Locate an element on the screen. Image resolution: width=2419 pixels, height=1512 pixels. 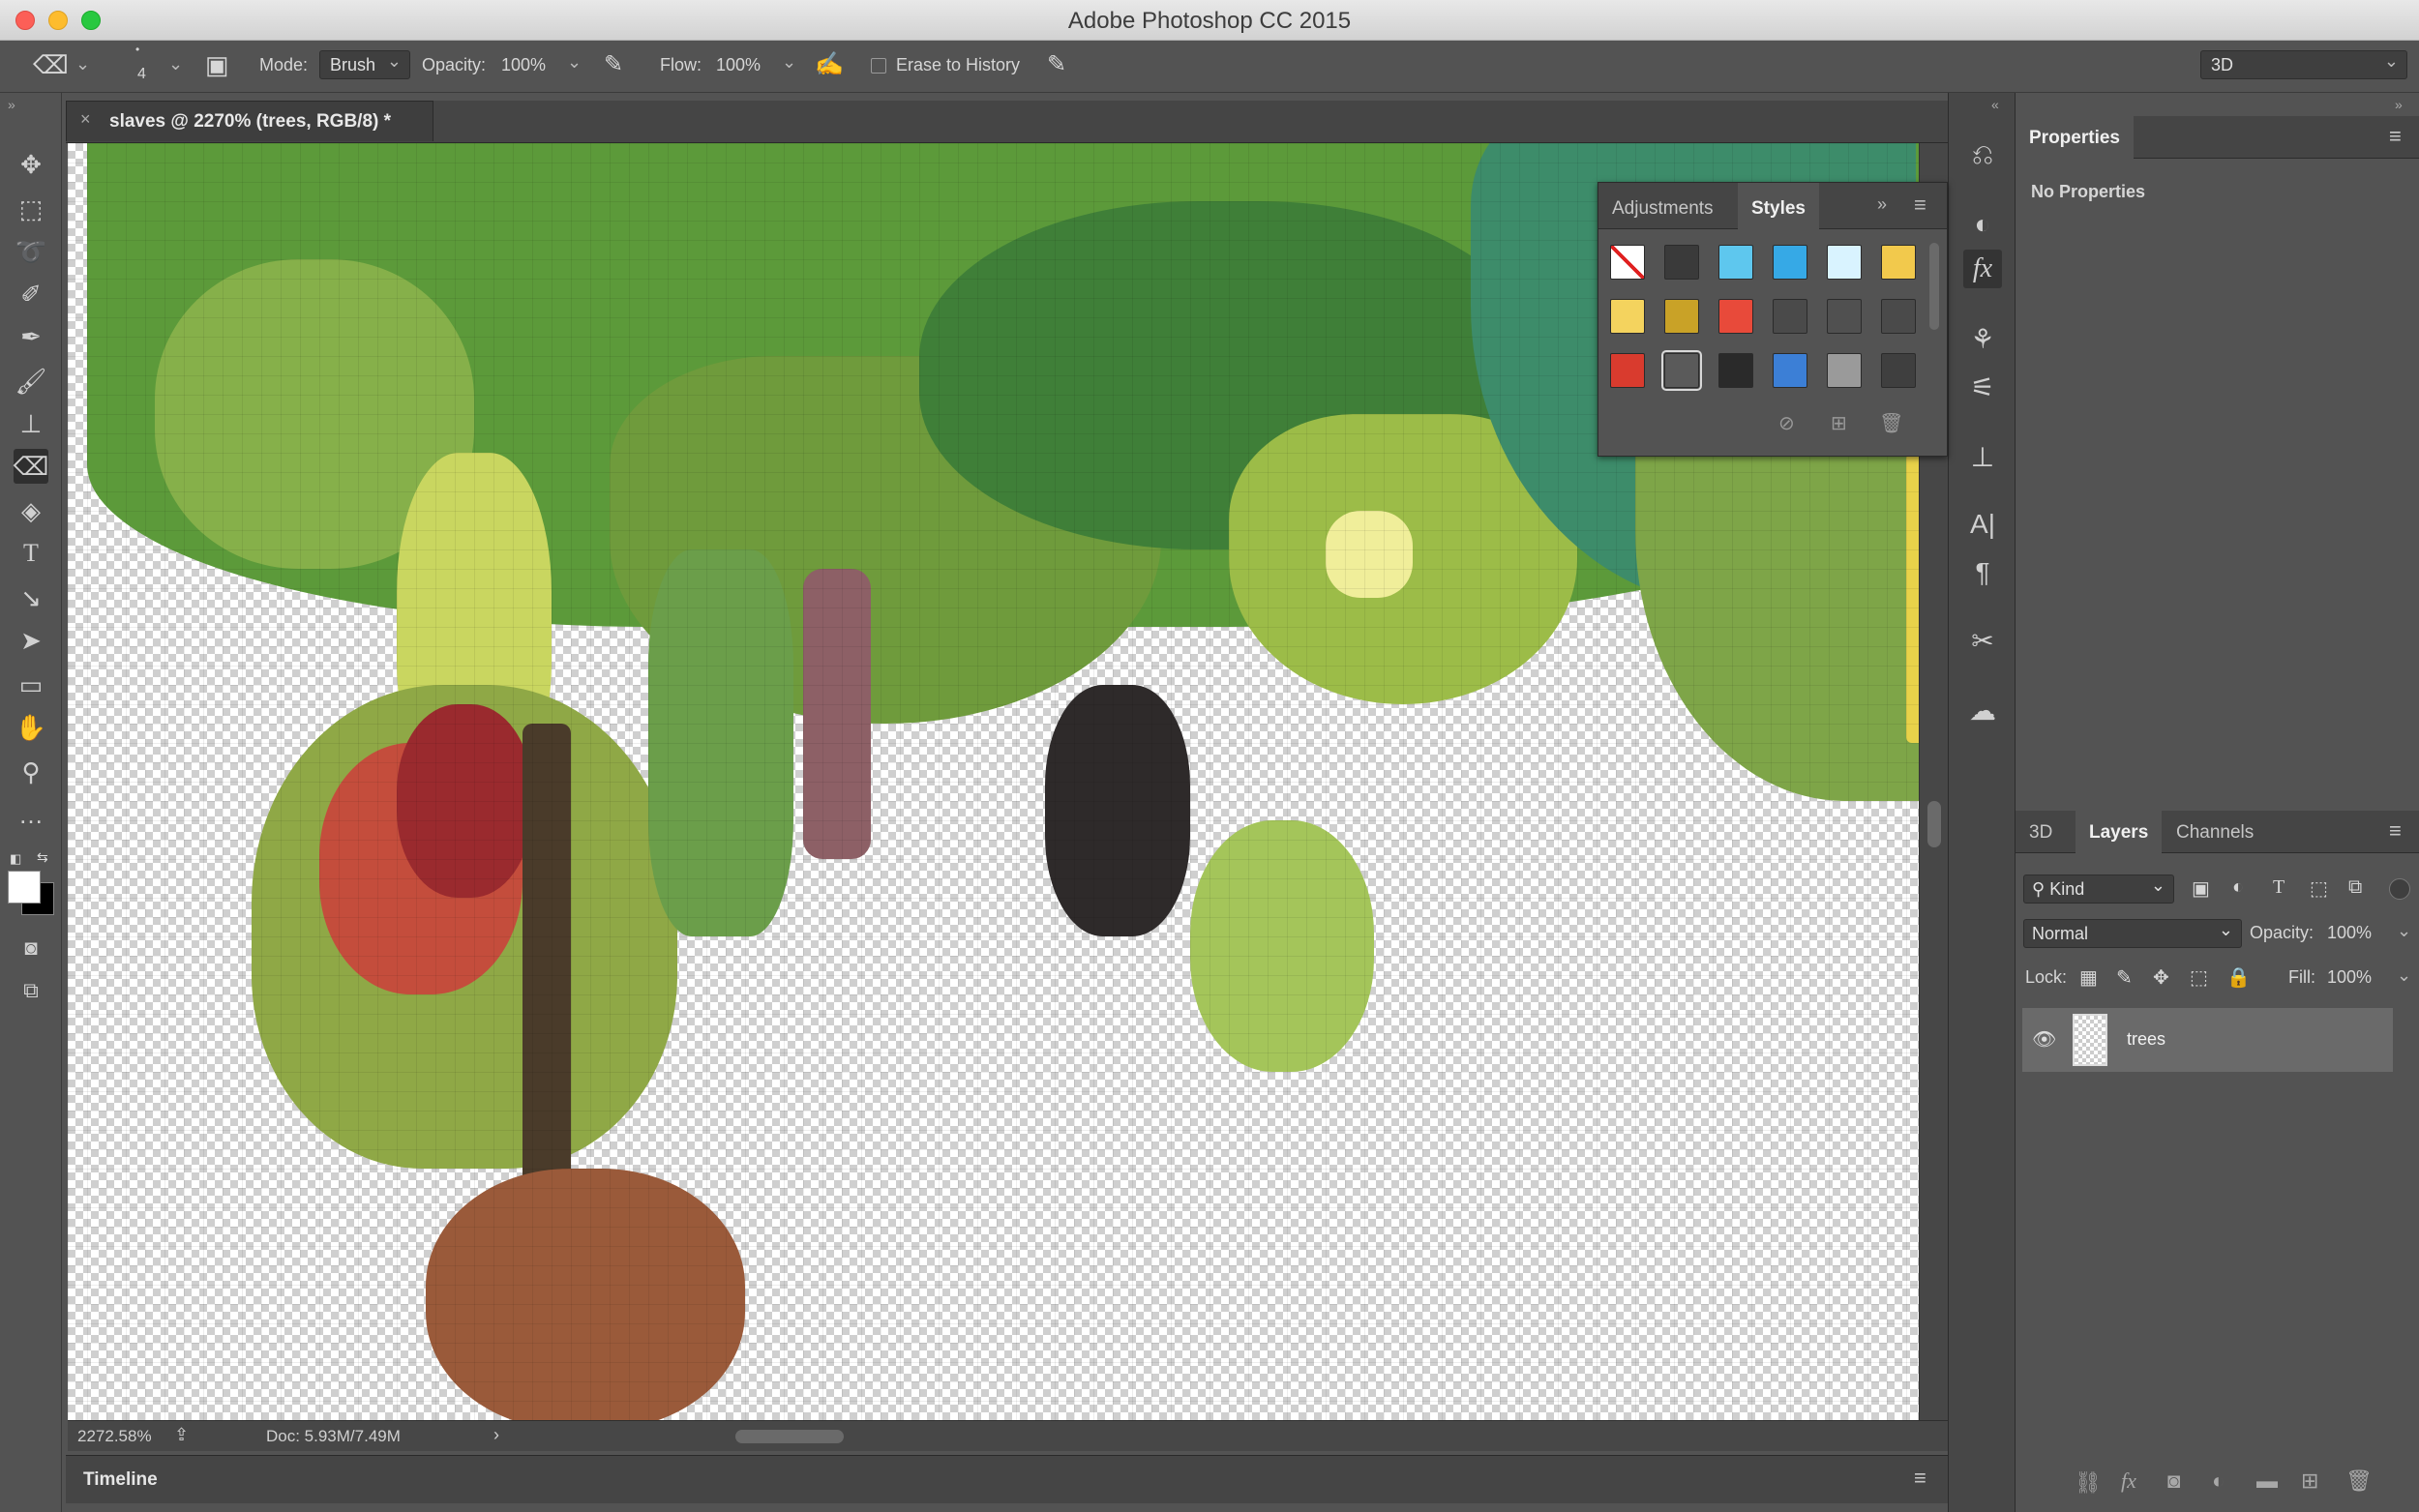
lock-image-icon: ✎ is located at coordinates (2124, 978).